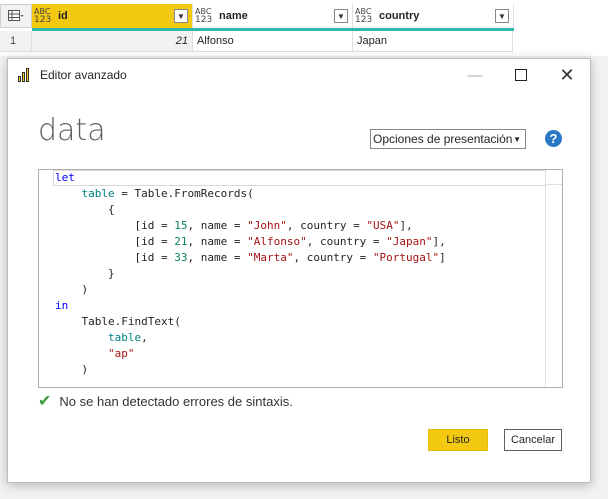 The height and width of the screenshot is (499, 608). Describe the element at coordinates (111, 209) in the screenshot. I see `code-line: {` at that location.